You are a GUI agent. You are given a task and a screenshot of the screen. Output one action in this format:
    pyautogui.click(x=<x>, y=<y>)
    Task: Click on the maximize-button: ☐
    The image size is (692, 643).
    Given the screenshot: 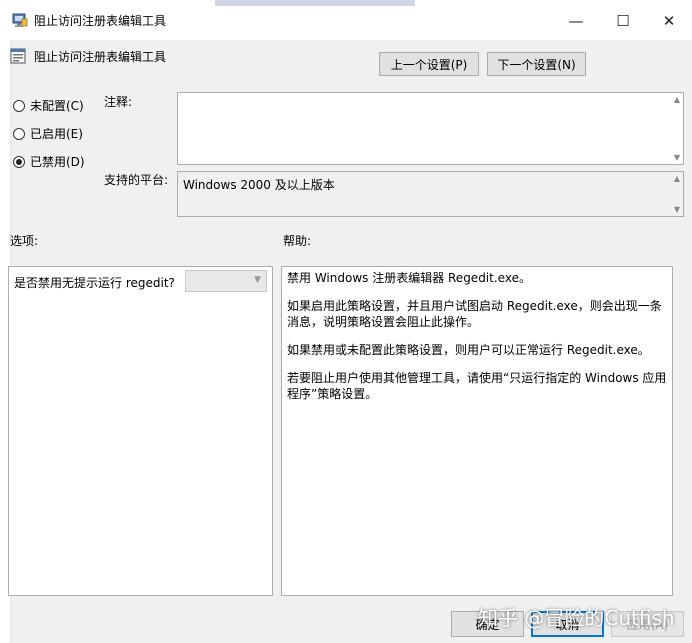 What is the action you would take?
    pyautogui.click(x=623, y=21)
    